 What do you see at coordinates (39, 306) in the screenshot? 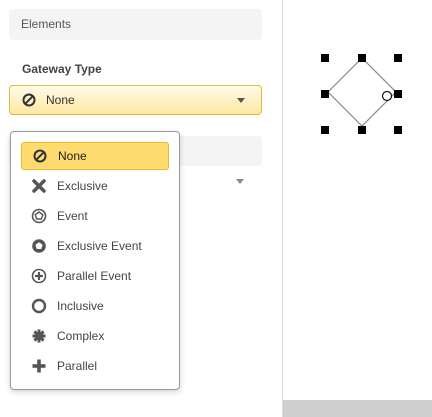
I see `inclusive-icon` at bounding box center [39, 306].